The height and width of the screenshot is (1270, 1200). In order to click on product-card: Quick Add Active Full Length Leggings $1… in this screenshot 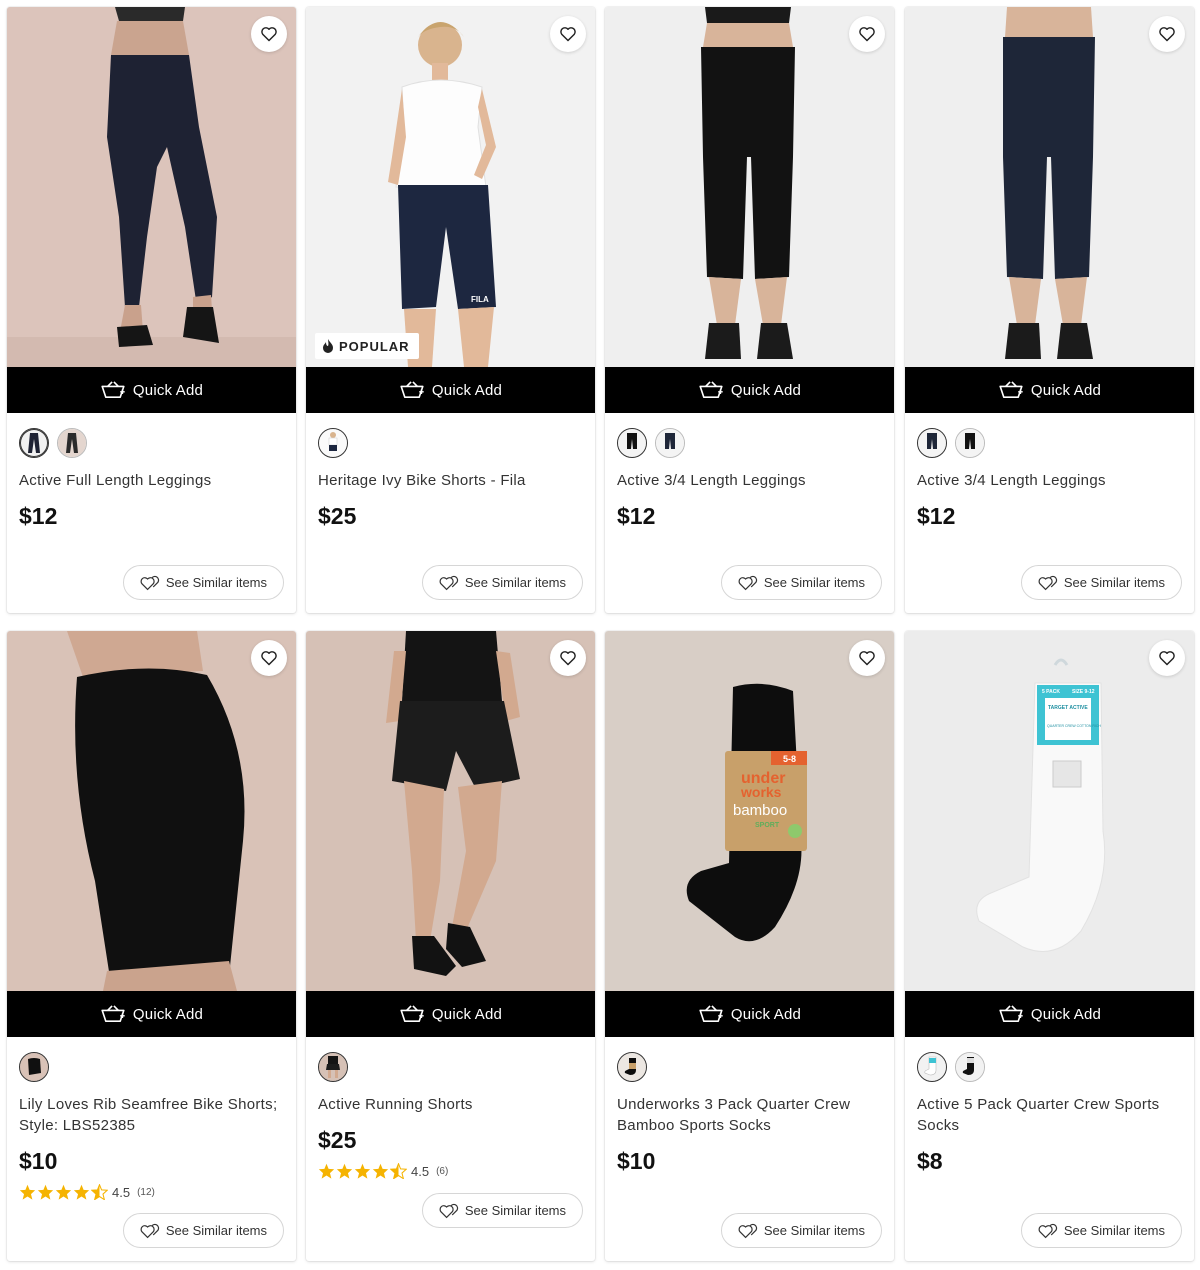, I will do `click(151, 310)`.